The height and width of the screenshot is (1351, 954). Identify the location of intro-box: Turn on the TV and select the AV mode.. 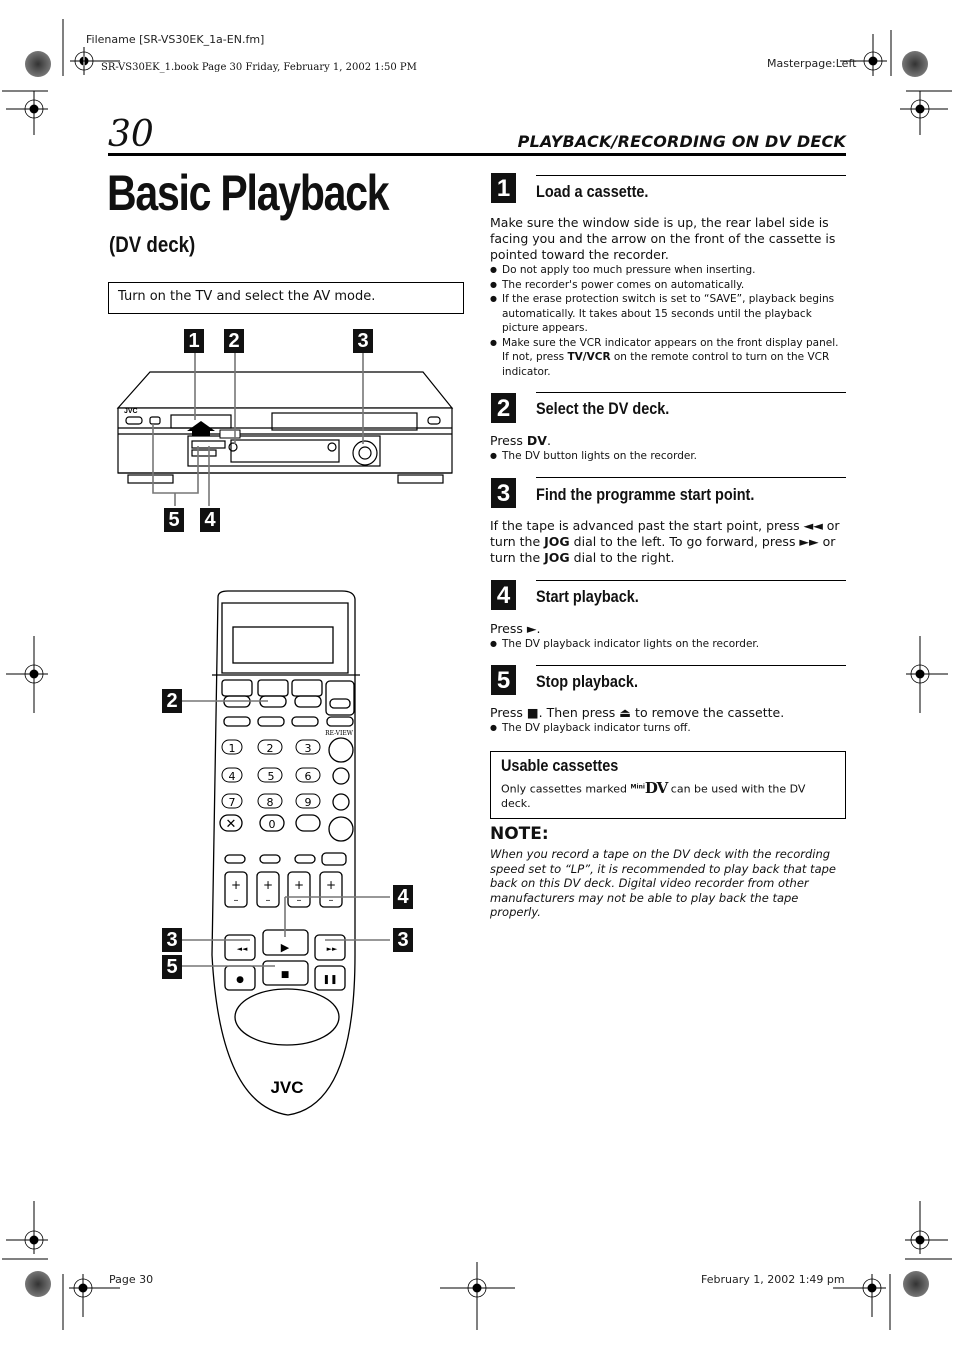
(286, 298).